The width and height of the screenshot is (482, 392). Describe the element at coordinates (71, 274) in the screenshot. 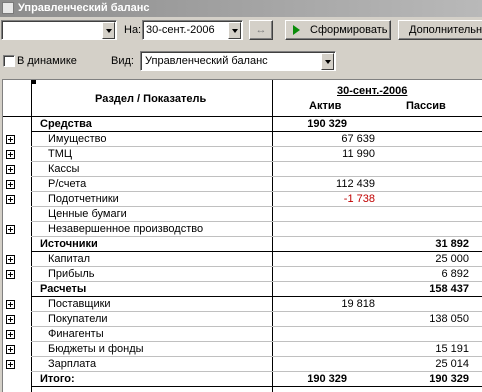

I see `row-label: Прибыль` at that location.